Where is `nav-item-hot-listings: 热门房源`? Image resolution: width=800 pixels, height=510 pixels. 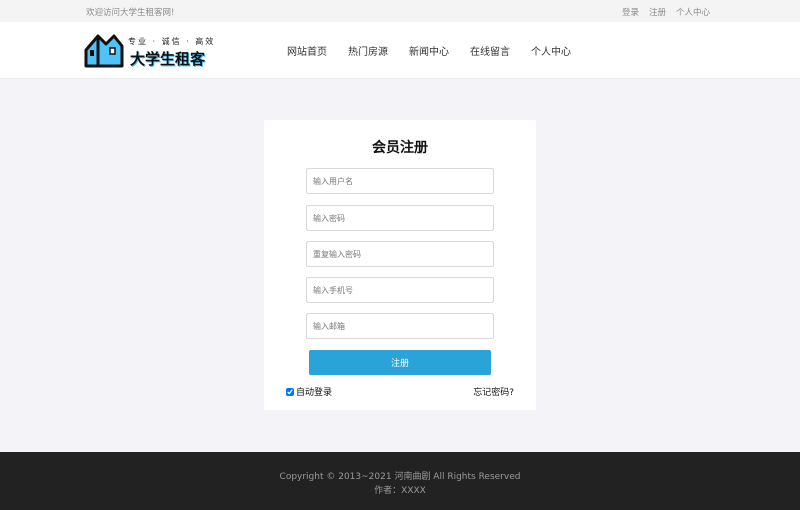 nav-item-hot-listings: 热门房源 is located at coordinates (368, 50).